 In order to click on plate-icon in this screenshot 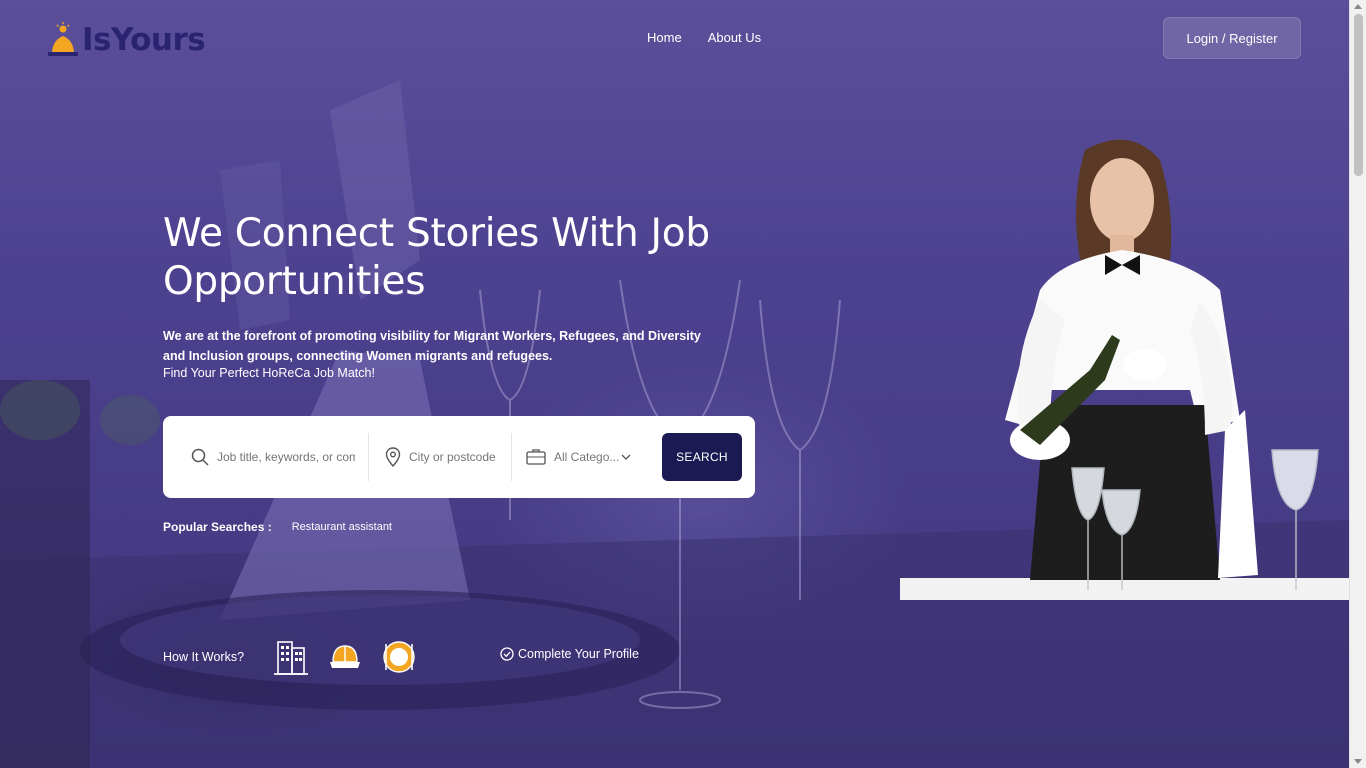, I will do `click(399, 657)`.